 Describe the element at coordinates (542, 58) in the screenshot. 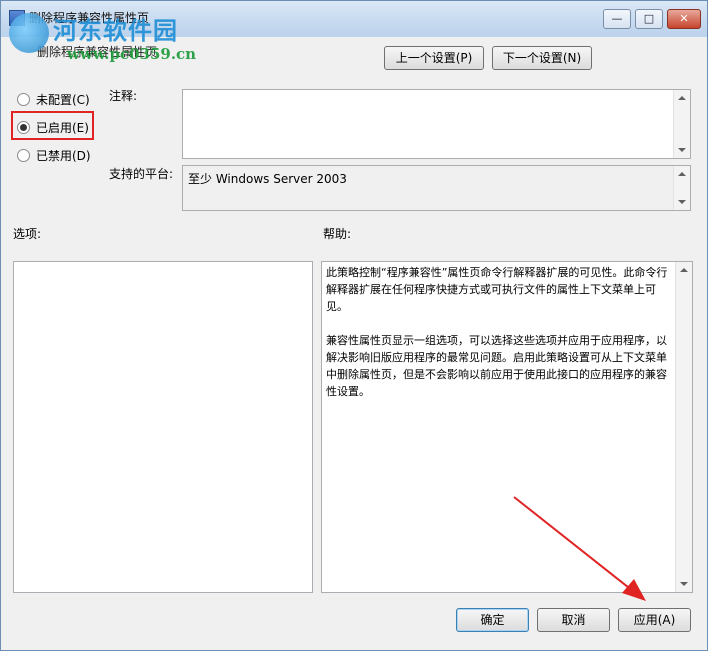

I see `next-setting-button: 下一个设置(N)` at that location.